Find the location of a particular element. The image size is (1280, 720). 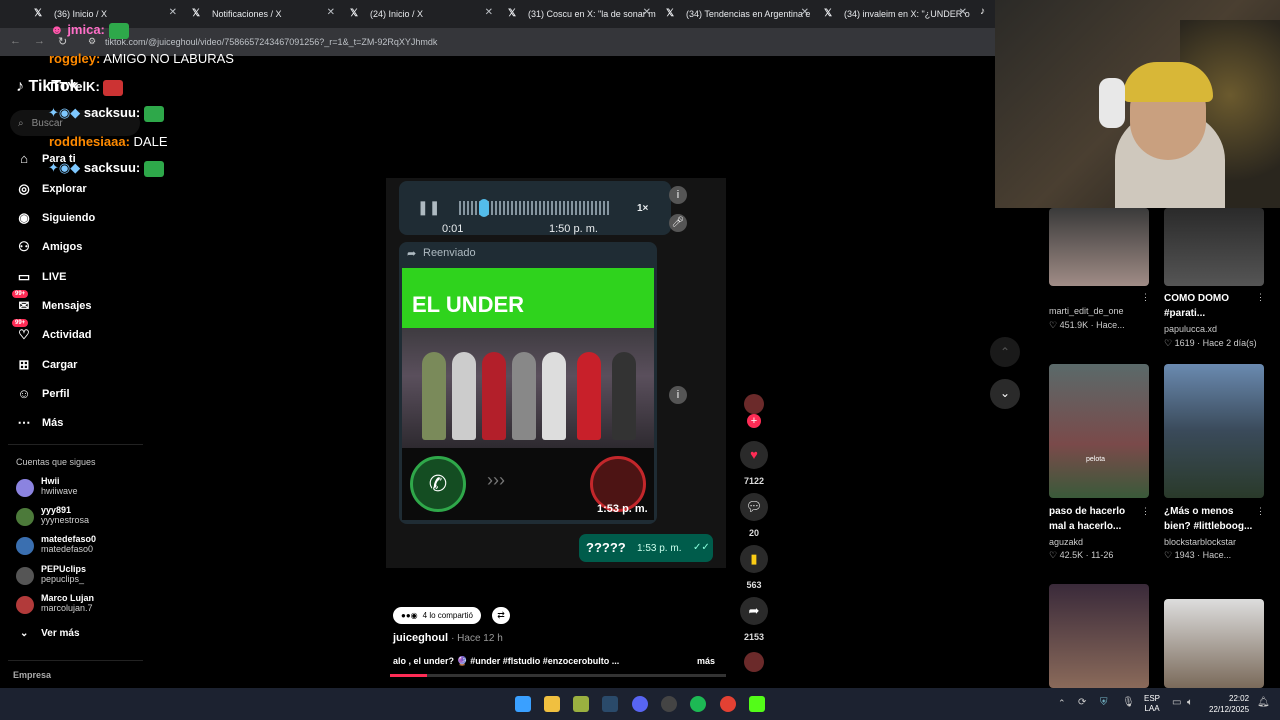

browser-tab: 𝕏 (34) invaleim en X: "¿UNDER o ✕ is located at coordinates (895, 14).